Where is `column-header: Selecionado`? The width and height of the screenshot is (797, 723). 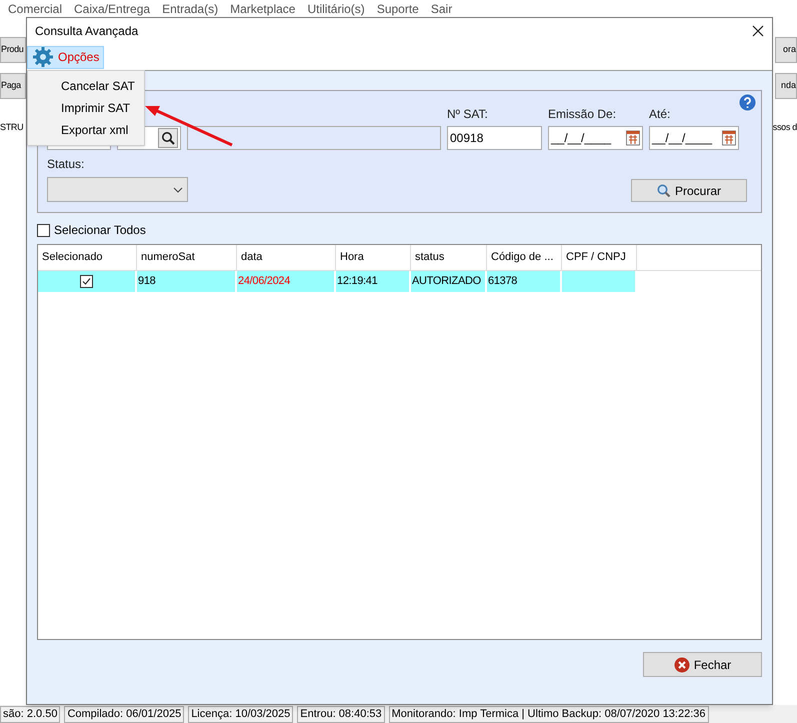 column-header: Selecionado is located at coordinates (87, 257).